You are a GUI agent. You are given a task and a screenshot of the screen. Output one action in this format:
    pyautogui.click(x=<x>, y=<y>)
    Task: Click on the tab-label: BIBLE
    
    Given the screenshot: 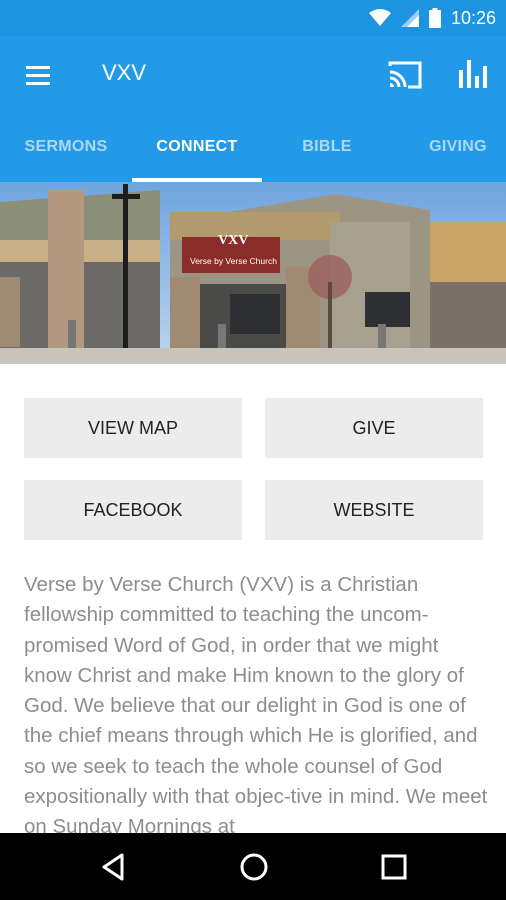 What is the action you would take?
    pyautogui.click(x=327, y=146)
    